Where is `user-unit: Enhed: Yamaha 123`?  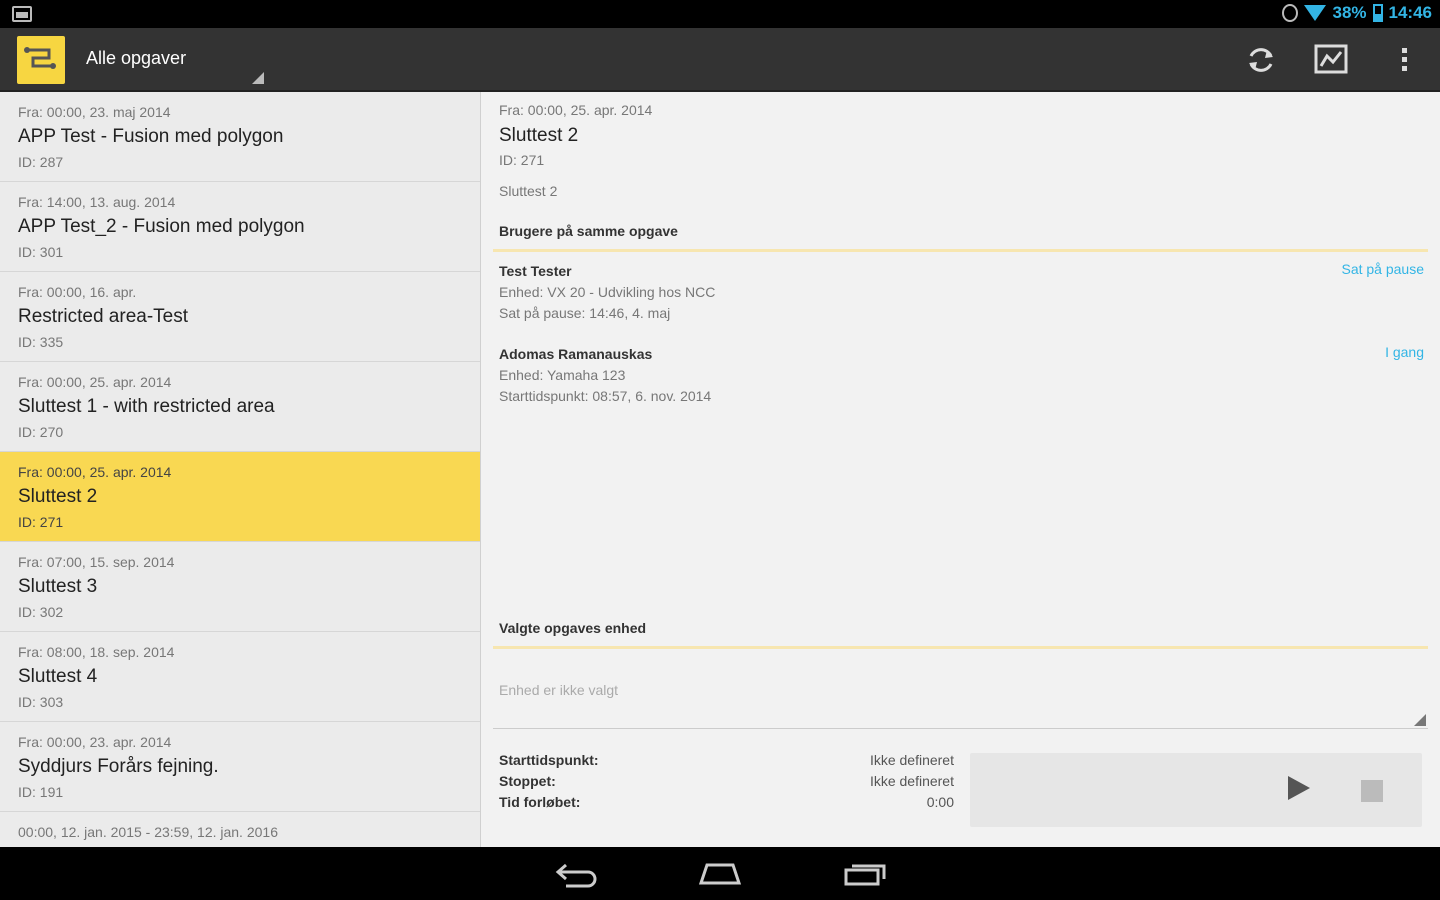
user-unit: Enhed: Yamaha 123 is located at coordinates (562, 375).